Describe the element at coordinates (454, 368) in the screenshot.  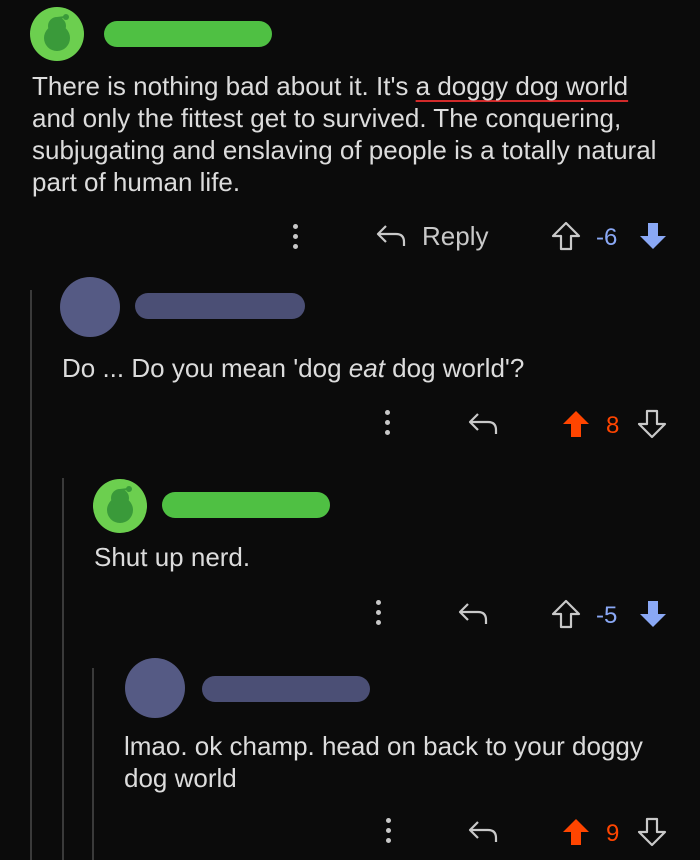
I see `comment-text: dog world'?` at that location.